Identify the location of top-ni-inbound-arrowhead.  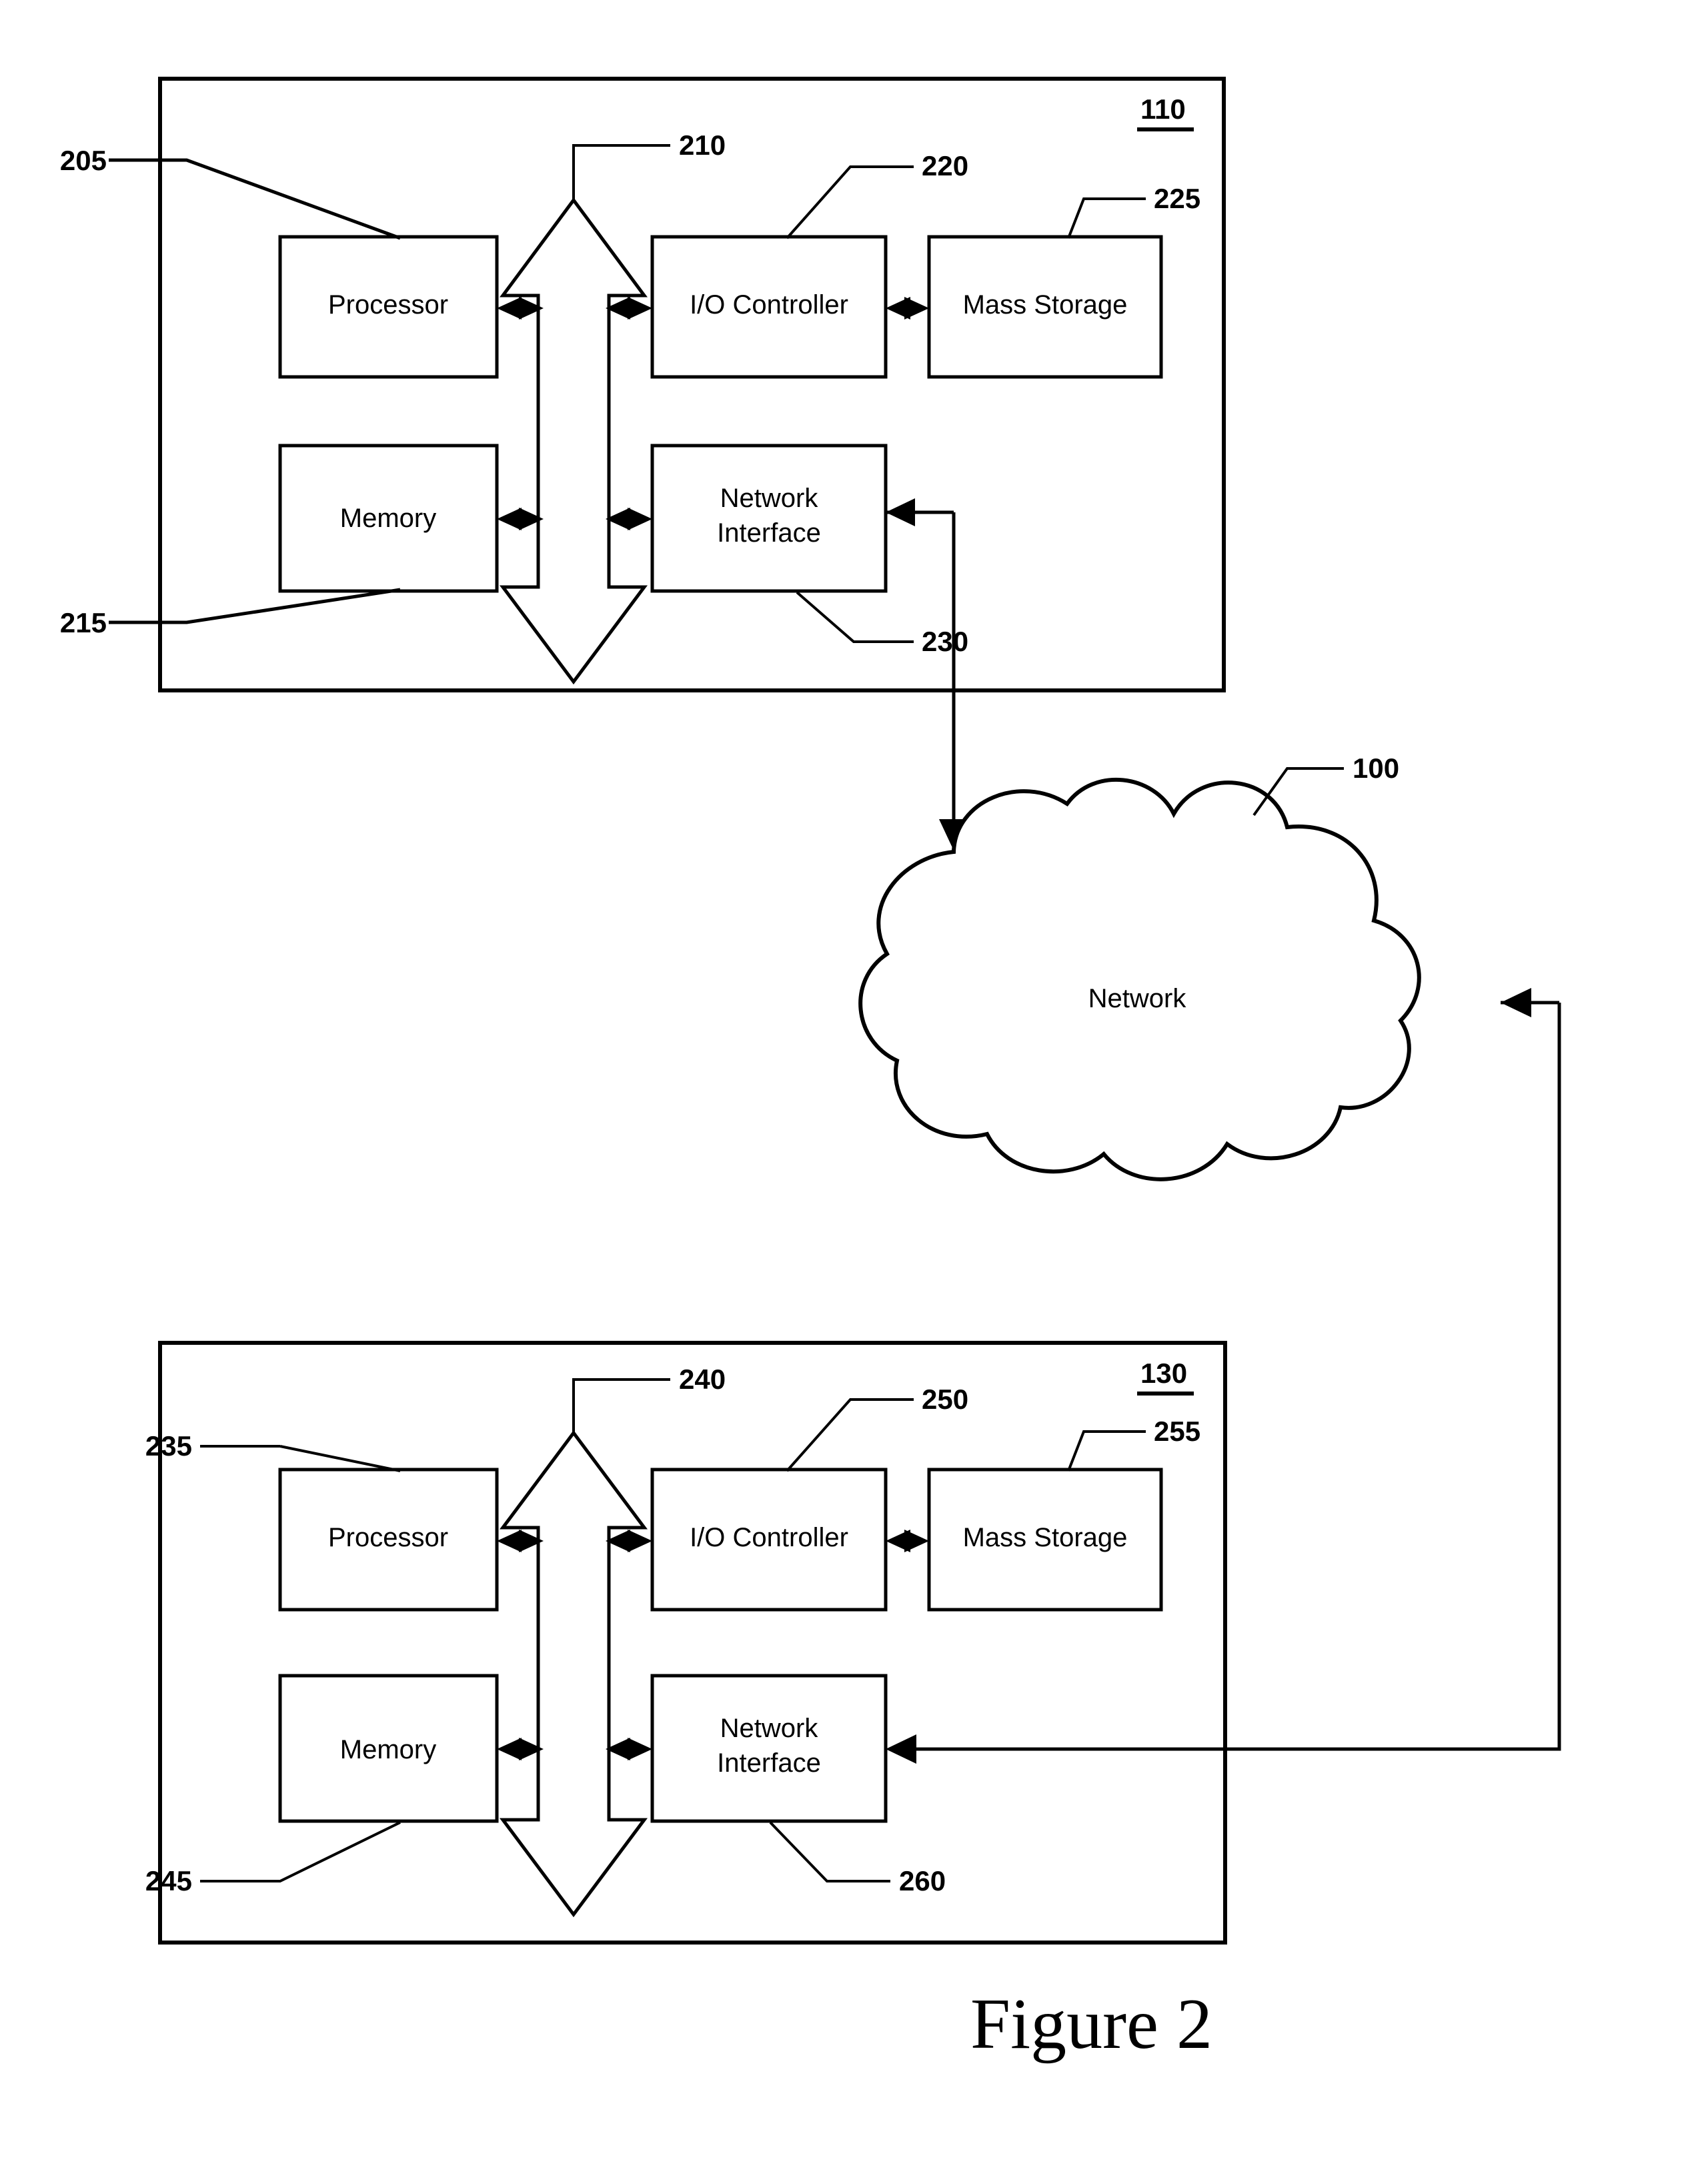
(900, 512).